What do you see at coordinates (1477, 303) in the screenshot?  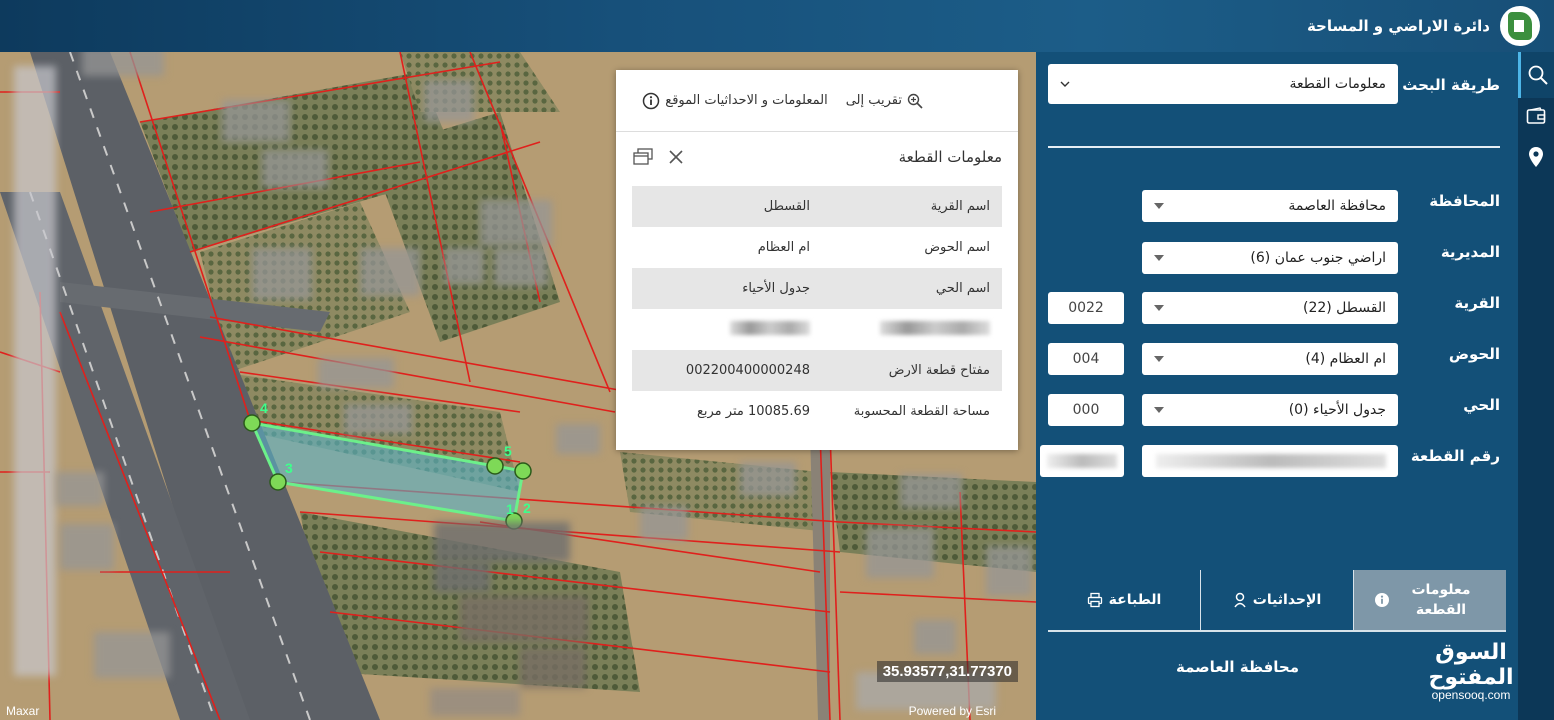 I see `village-label: القرية` at bounding box center [1477, 303].